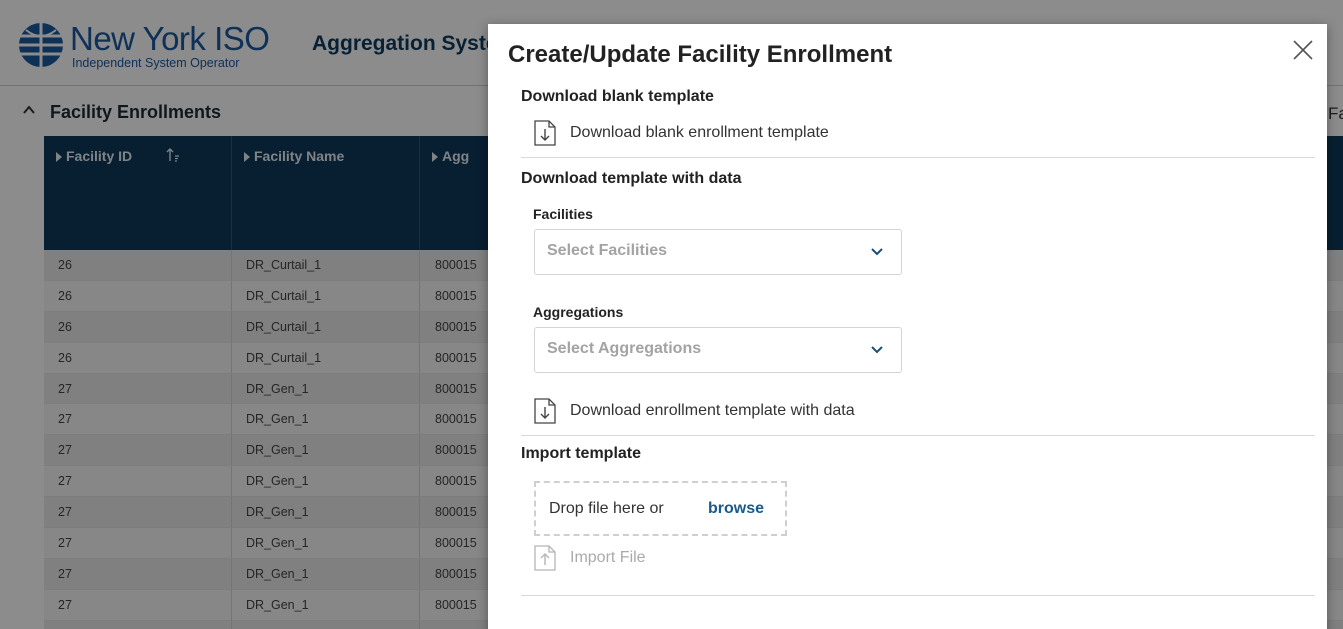 The width and height of the screenshot is (1343, 629). I want to click on close-icon, so click(1303, 50).